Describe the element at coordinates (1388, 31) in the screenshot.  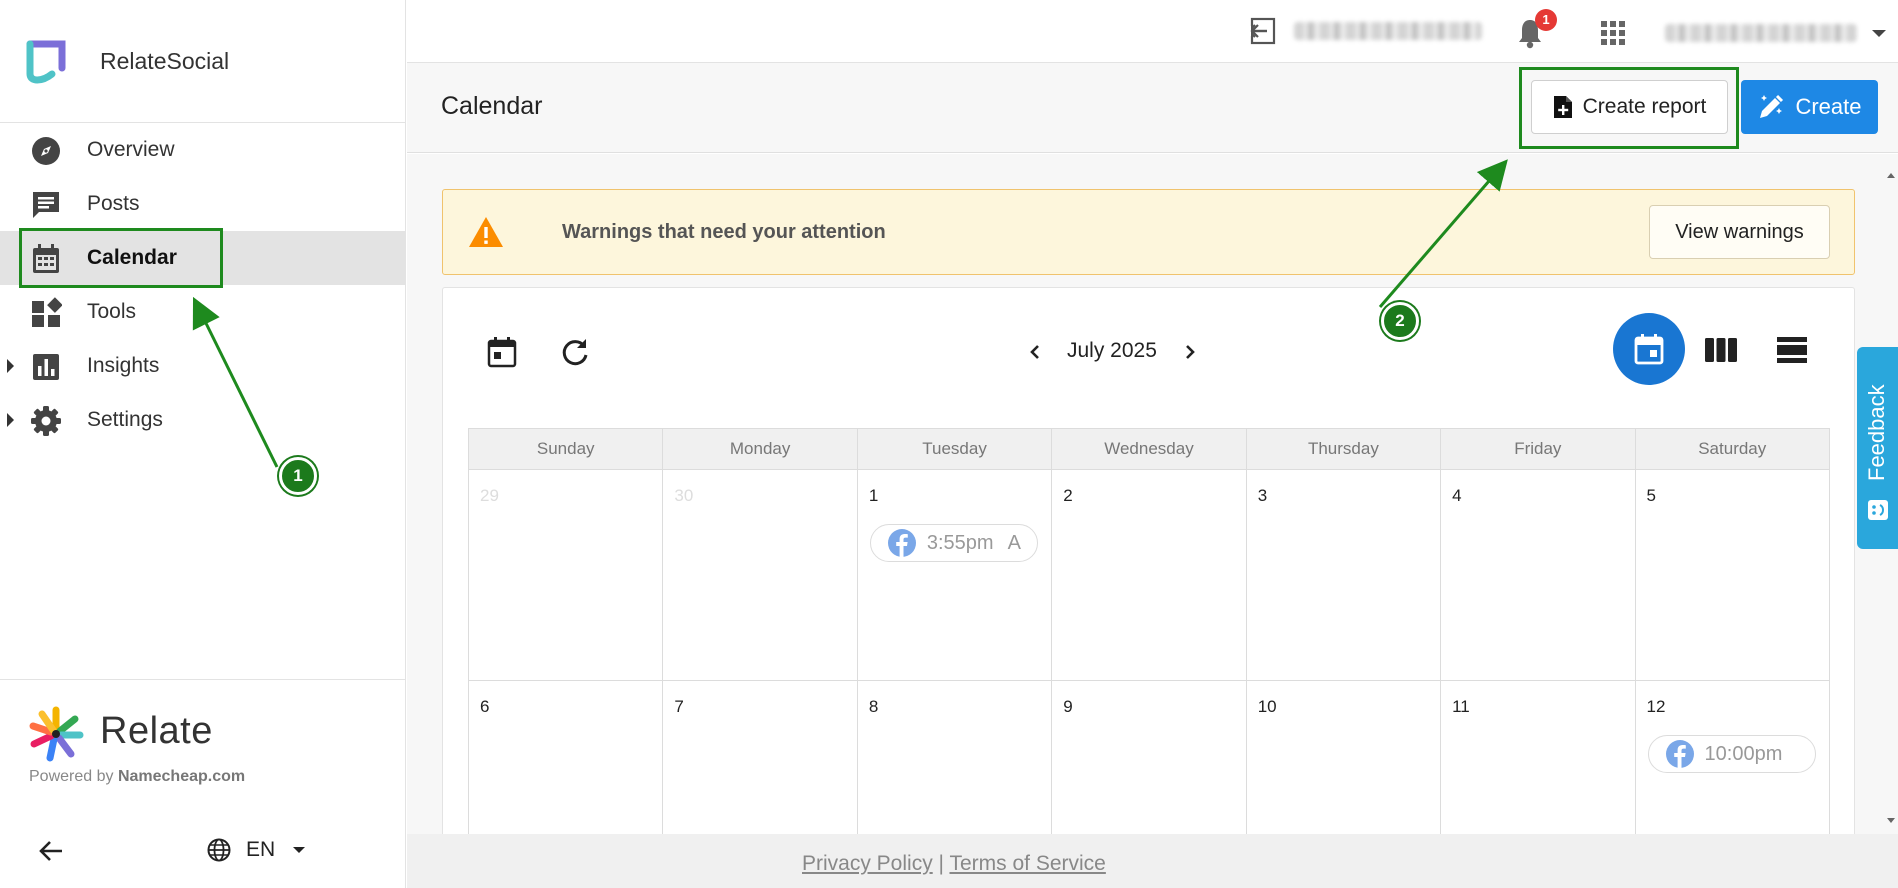
I see `account-name-redacted` at that location.